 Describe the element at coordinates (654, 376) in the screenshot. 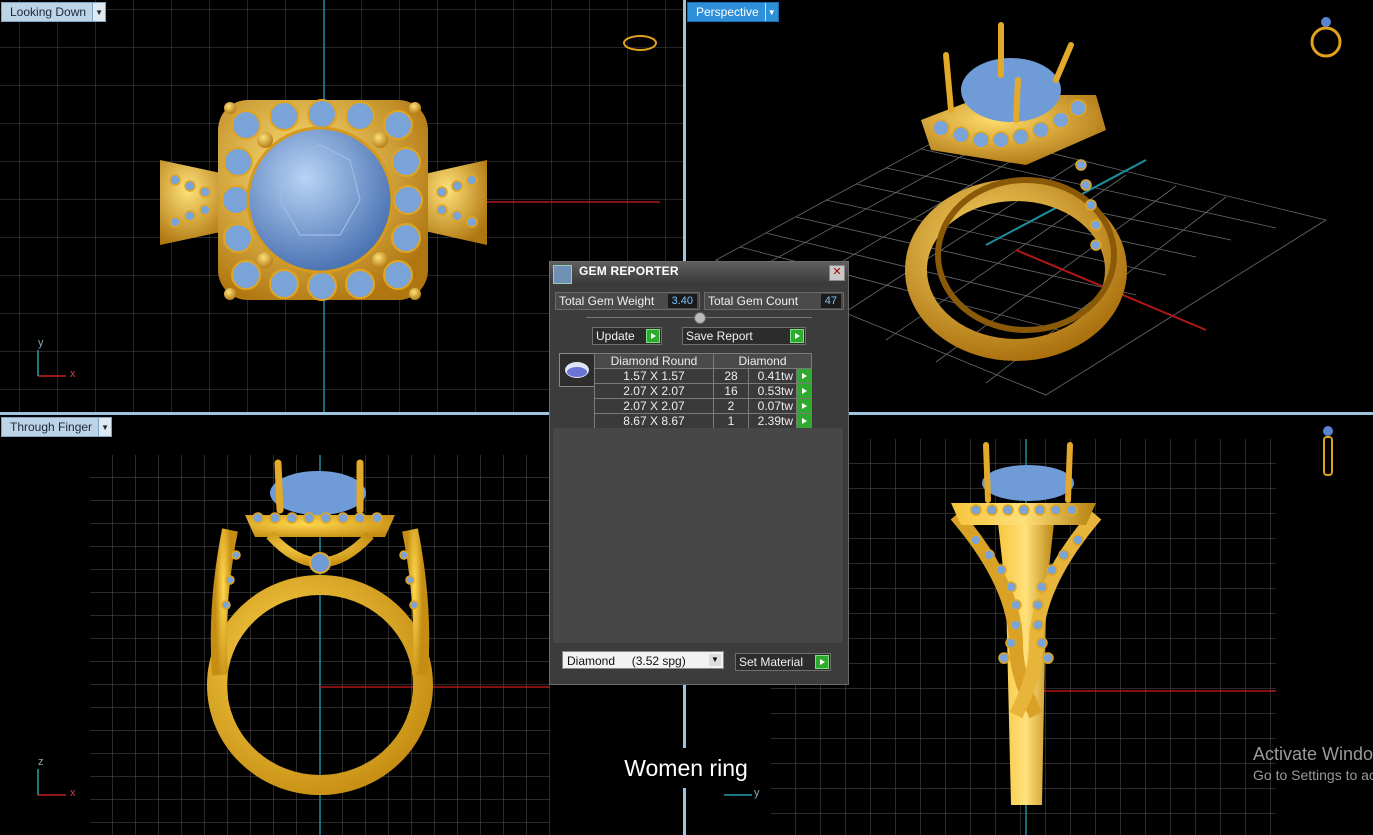

I see `gem-size: 1.57 X 1.57` at that location.